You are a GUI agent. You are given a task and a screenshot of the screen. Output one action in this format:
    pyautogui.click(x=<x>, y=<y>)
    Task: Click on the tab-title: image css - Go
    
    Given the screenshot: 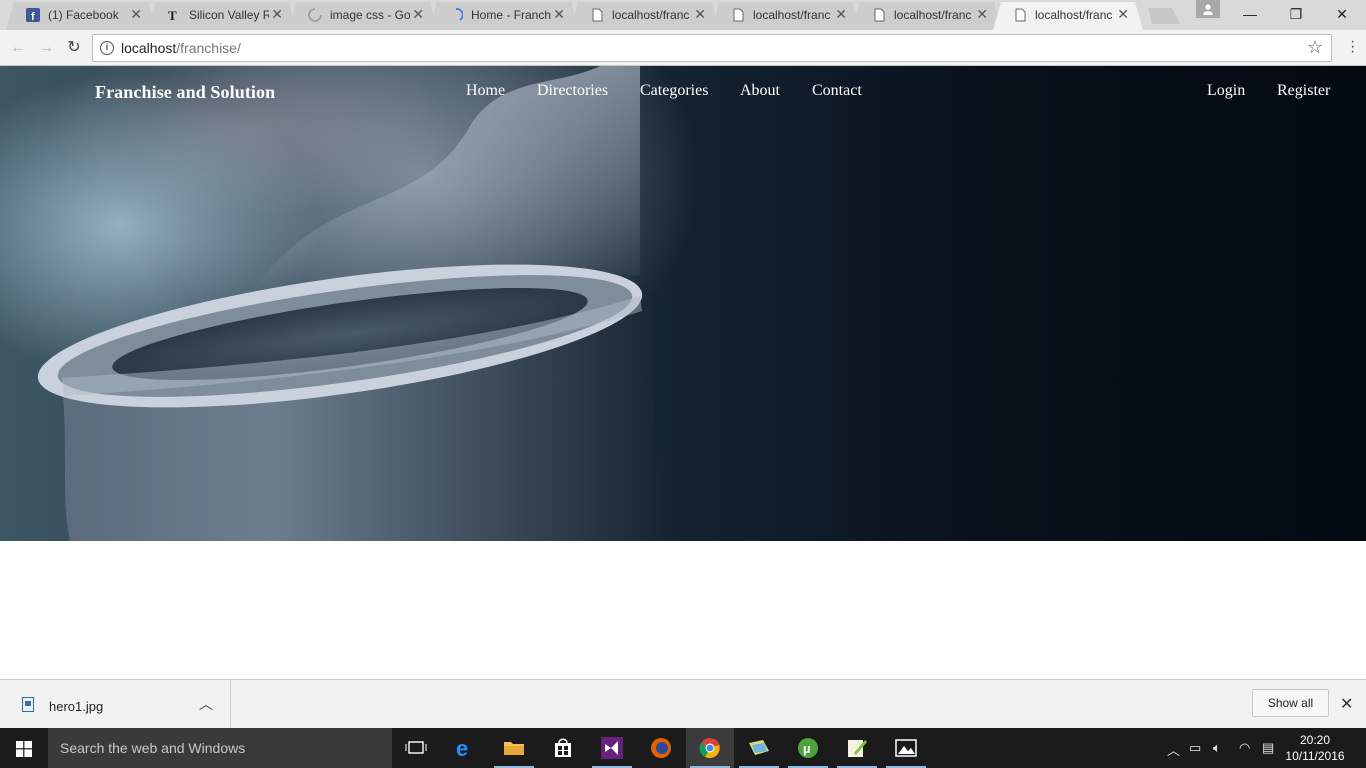 What is the action you would take?
    pyautogui.click(x=370, y=15)
    